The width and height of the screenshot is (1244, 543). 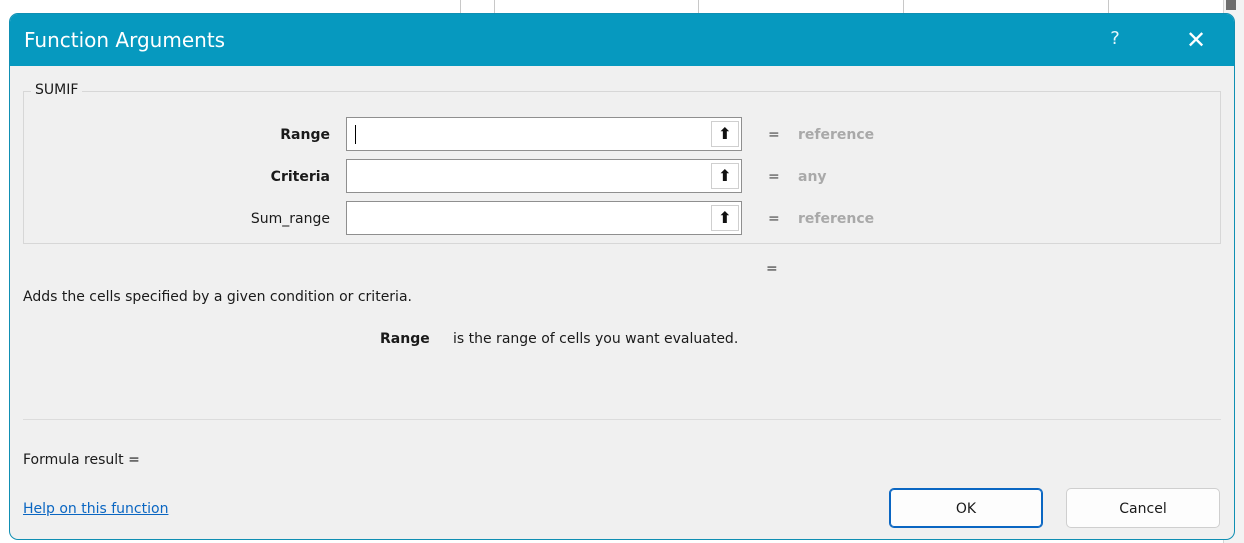 What do you see at coordinates (290, 219) in the screenshot?
I see `arg-label-sum-range: Sum_range` at bounding box center [290, 219].